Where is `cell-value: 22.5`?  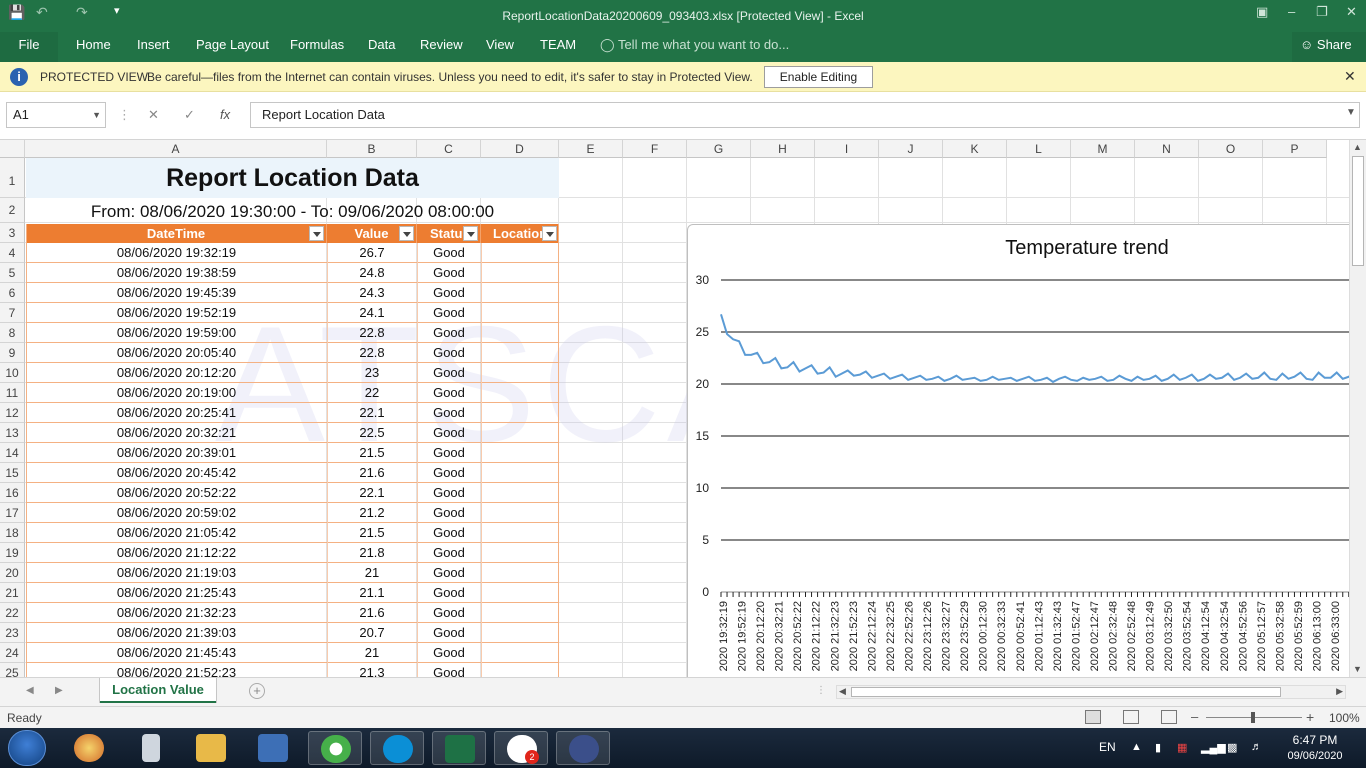 cell-value: 22.5 is located at coordinates (372, 433).